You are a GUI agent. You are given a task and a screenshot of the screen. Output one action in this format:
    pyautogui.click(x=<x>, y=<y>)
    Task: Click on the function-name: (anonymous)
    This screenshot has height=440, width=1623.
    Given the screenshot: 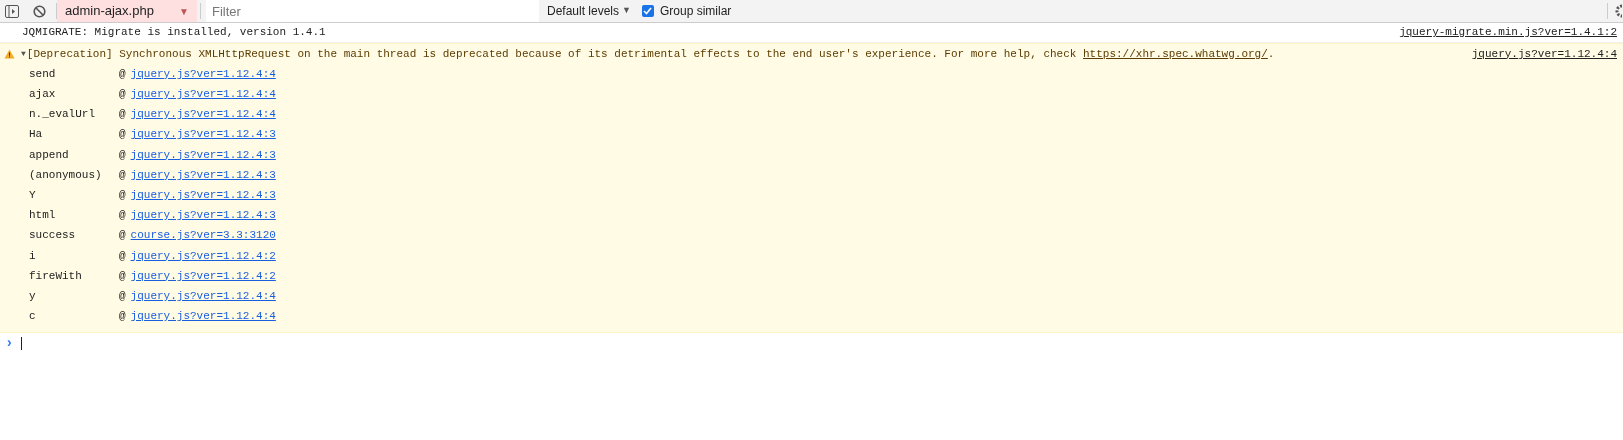 What is the action you would take?
    pyautogui.click(x=66, y=175)
    